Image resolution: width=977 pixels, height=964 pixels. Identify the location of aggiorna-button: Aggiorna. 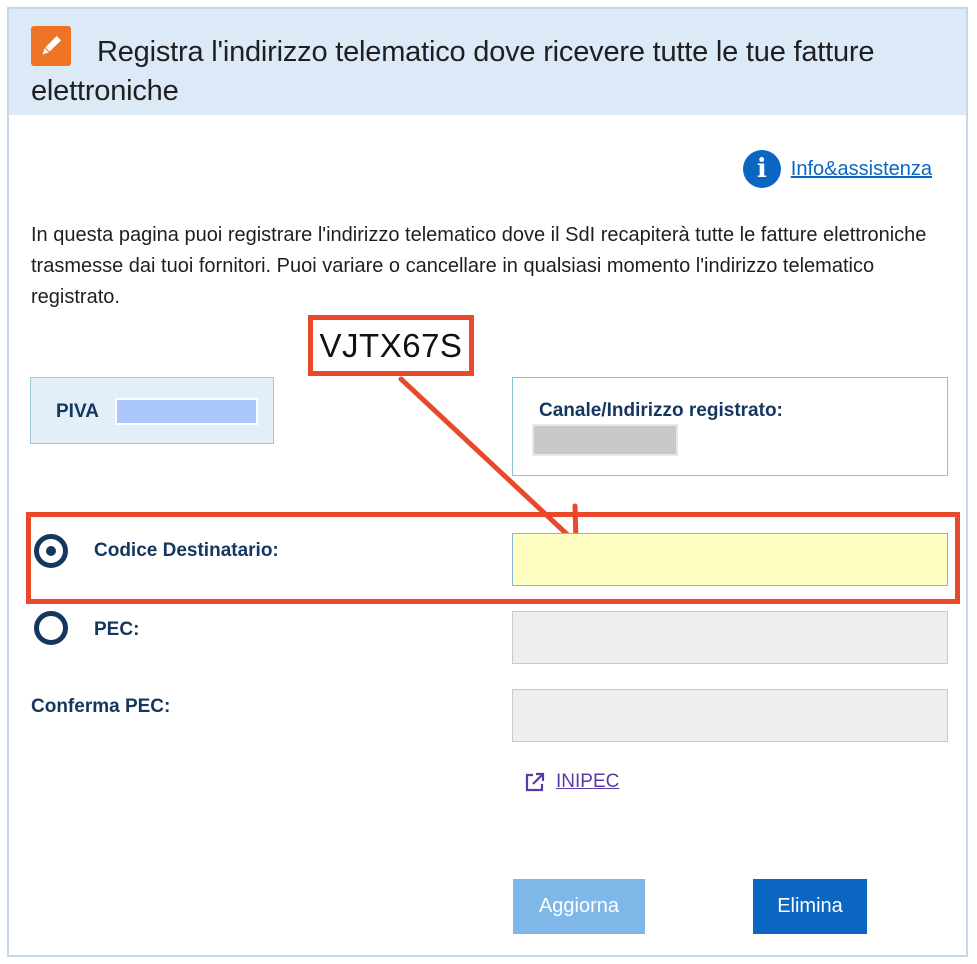
(579, 906).